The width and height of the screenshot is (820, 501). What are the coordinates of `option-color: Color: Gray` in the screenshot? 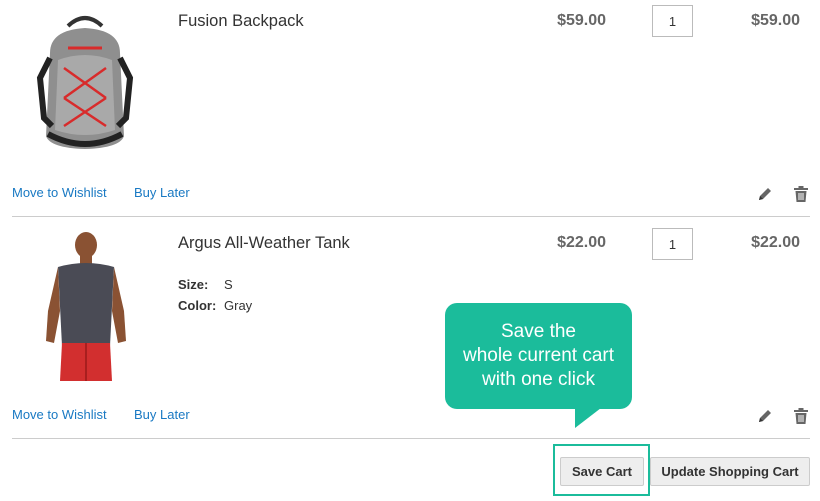 It's located at (215, 305).